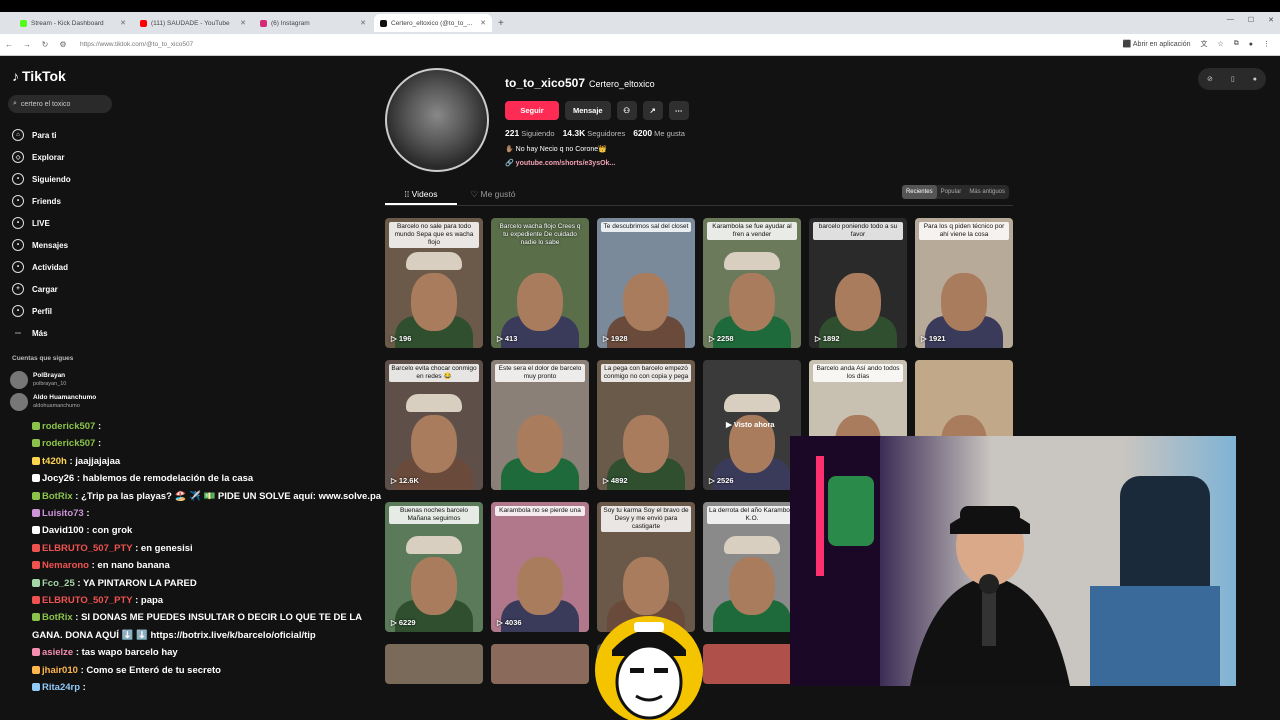 The image size is (1280, 720). Describe the element at coordinates (41, 289) in the screenshot. I see `sidebar-item-cargar: + Cargar` at that location.